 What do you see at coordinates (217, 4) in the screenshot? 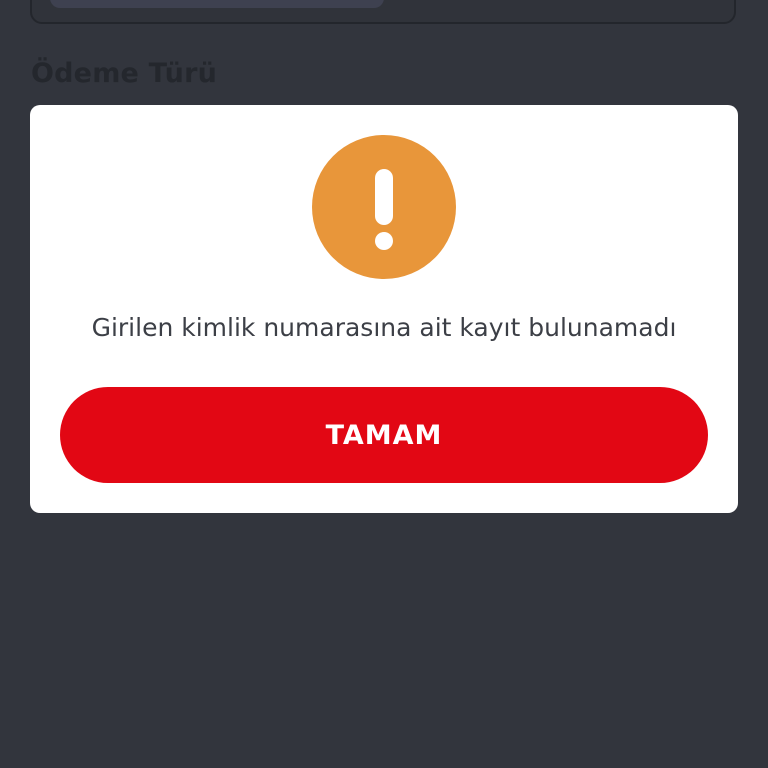
I see `background-card-image` at bounding box center [217, 4].